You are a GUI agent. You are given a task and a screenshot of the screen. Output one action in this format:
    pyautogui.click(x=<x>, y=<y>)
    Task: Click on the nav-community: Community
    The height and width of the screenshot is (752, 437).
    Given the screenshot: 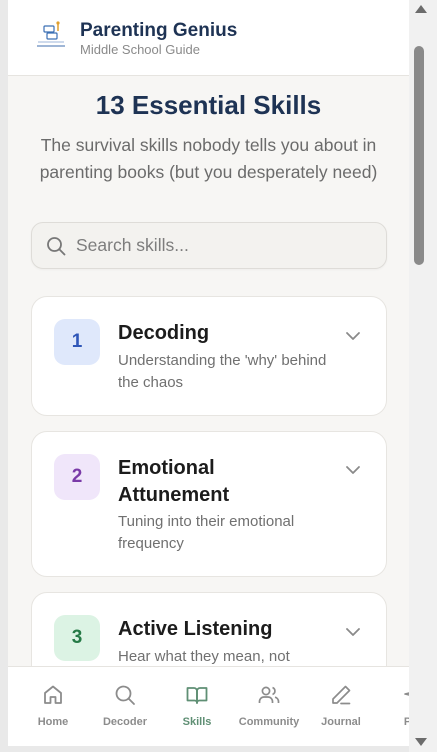 What is the action you would take?
    pyautogui.click(x=269, y=705)
    